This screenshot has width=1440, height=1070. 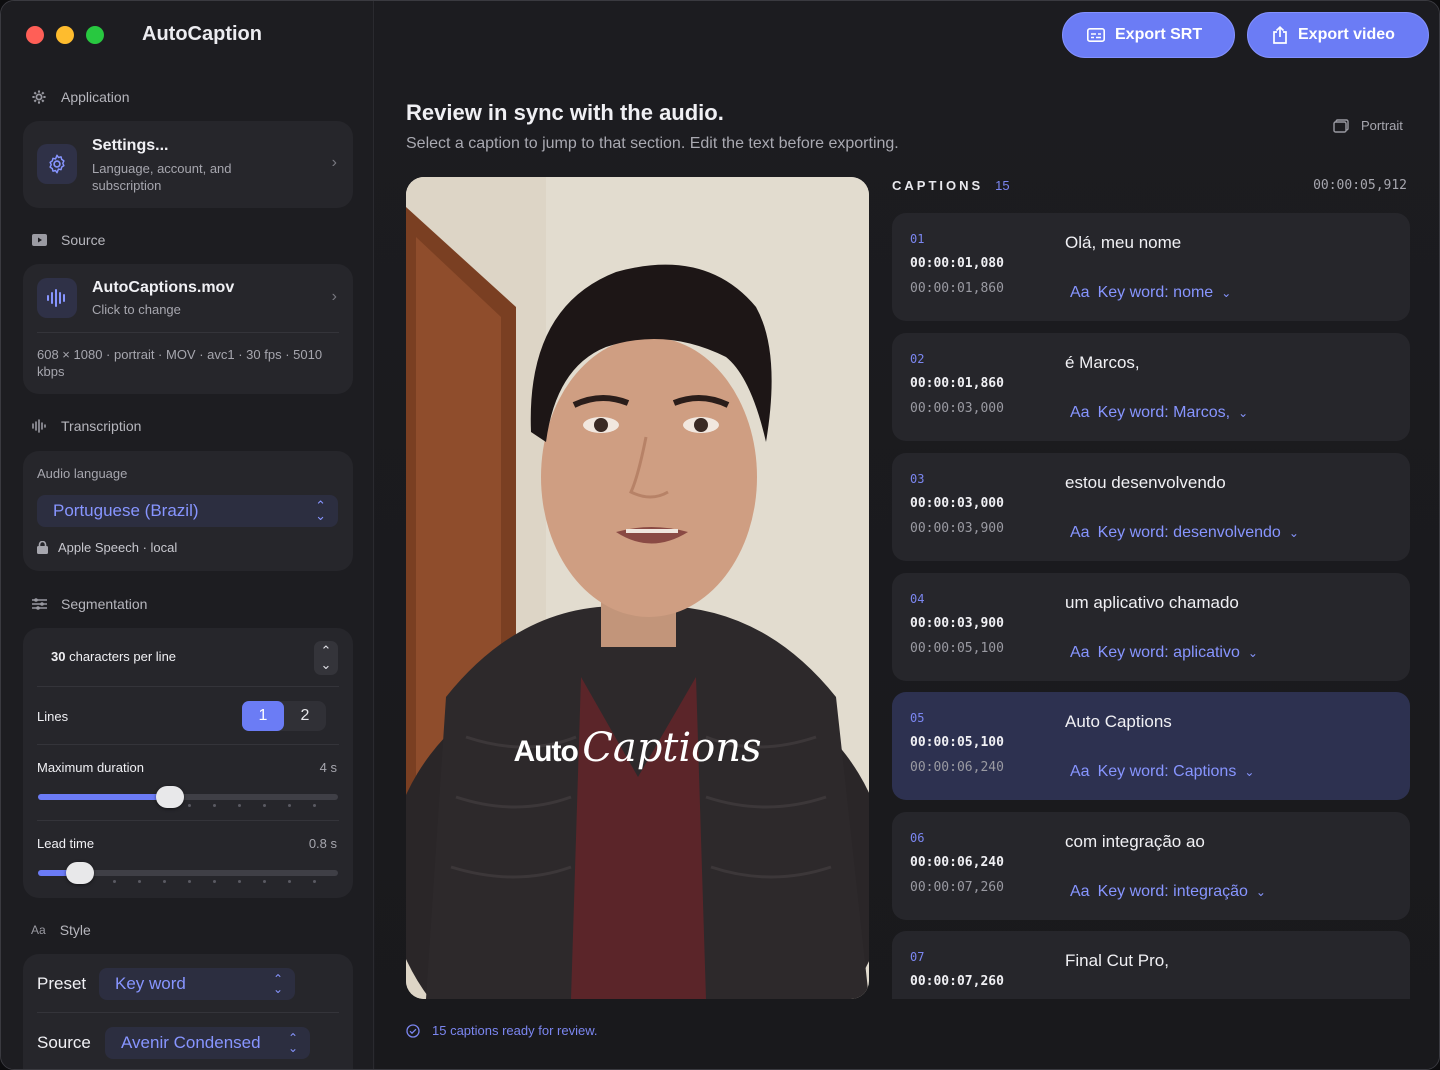 What do you see at coordinates (104, 604) in the screenshot?
I see `section-label: Segmentation` at bounding box center [104, 604].